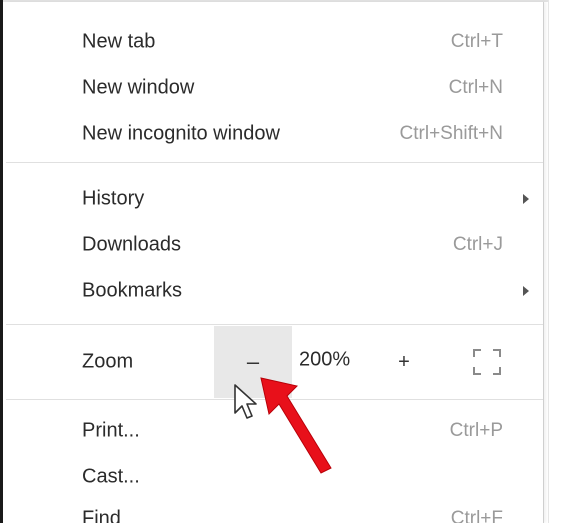 The image size is (562, 523). Describe the element at coordinates (274, 291) in the screenshot. I see `menu-item-bookmarks: Bookmarks` at that location.